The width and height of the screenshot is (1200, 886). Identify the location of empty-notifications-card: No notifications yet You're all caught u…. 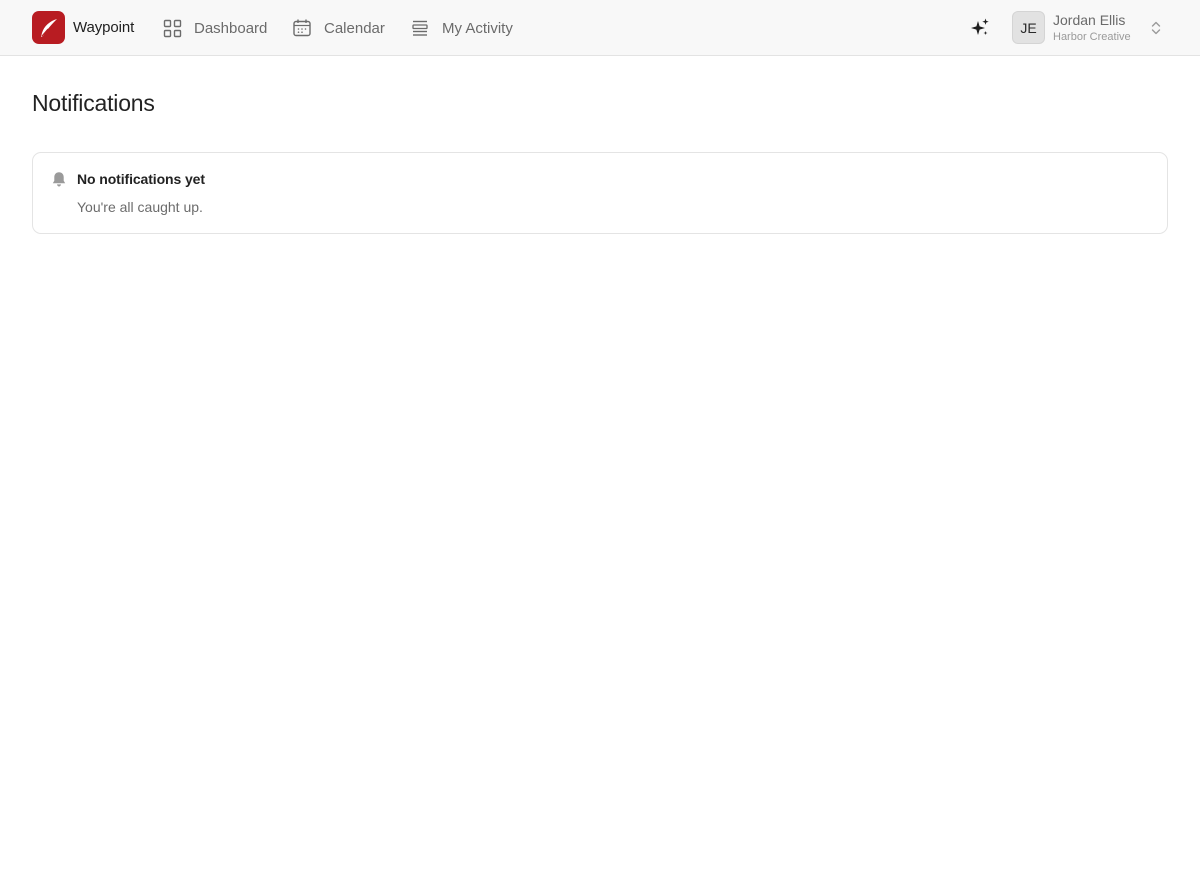
(600, 193).